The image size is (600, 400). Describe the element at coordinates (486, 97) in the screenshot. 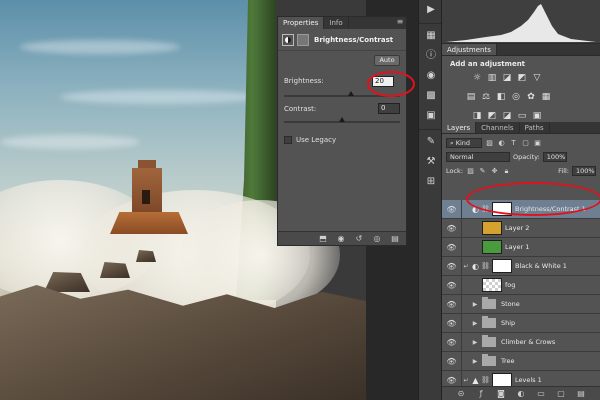

I see `color-balance-icon: ⚖` at that location.